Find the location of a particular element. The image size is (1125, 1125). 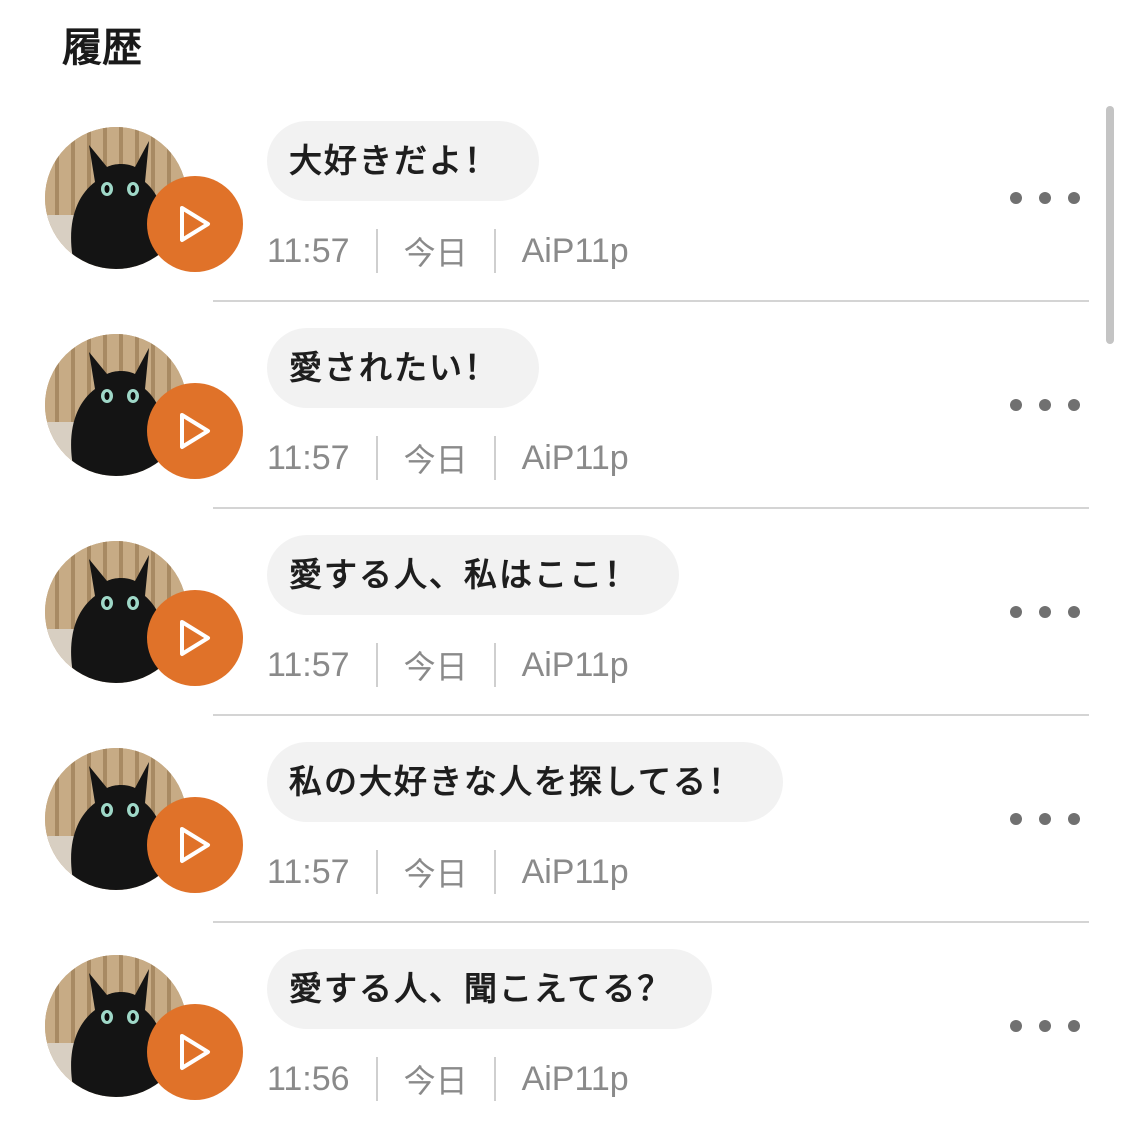

message-bubble: 愛されたい！ is located at coordinates (403, 368).